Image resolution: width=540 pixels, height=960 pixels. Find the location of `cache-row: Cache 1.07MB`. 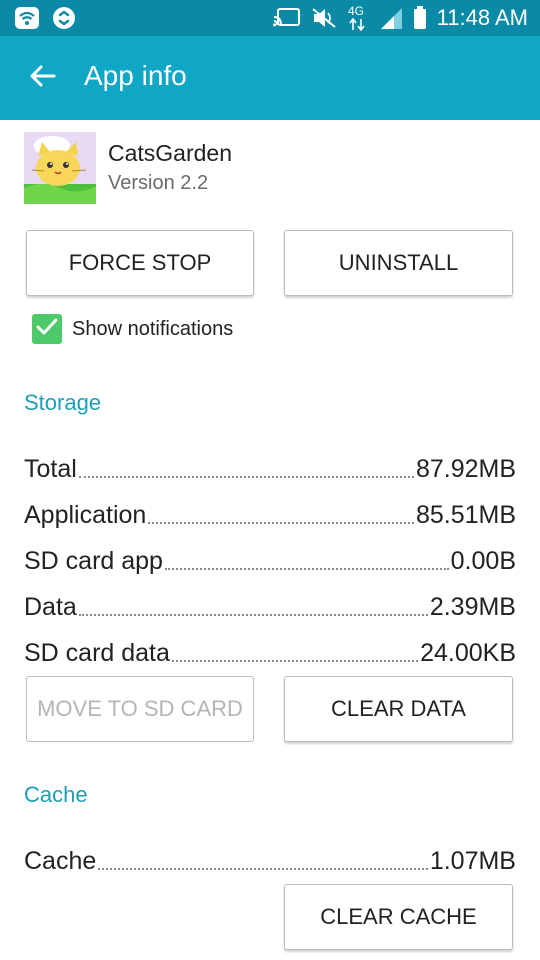

cache-row: Cache 1.07MB is located at coordinates (270, 859).